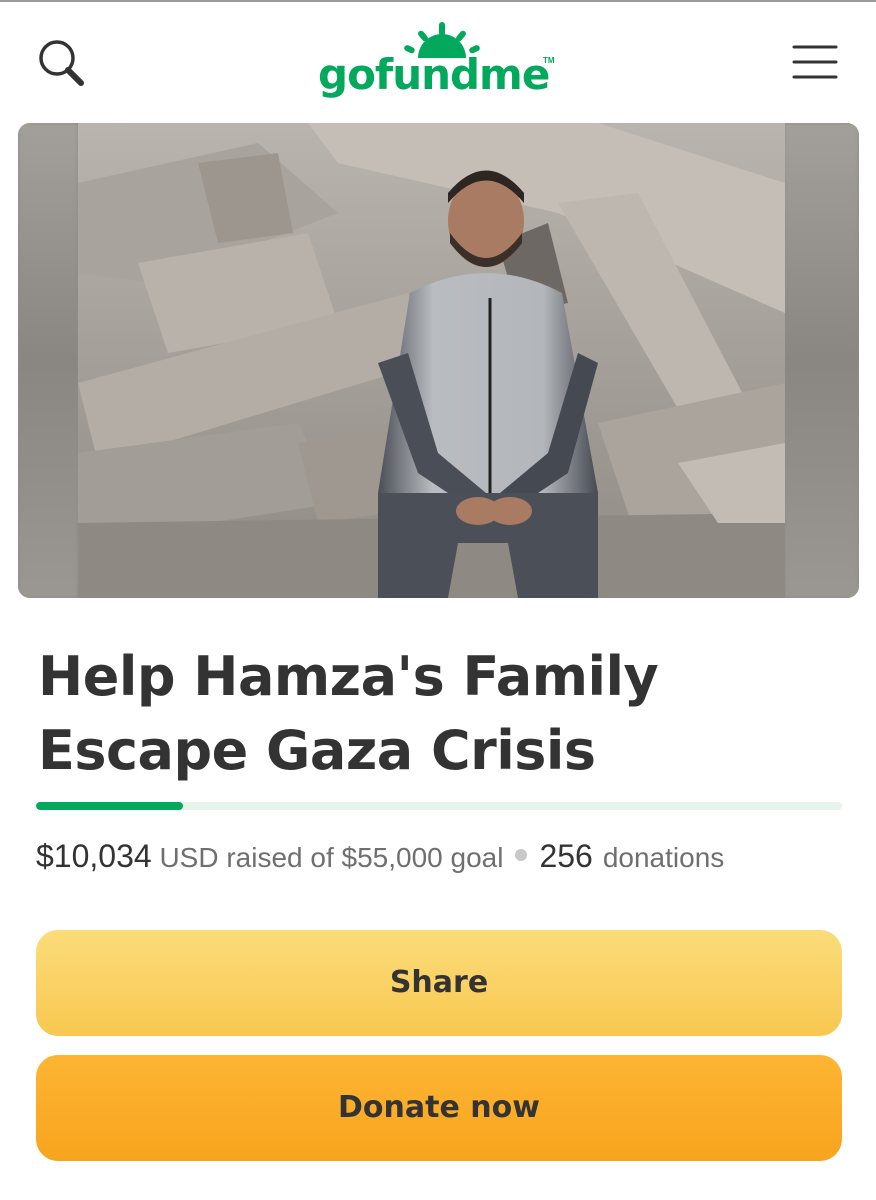  What do you see at coordinates (434, 74) in the screenshot?
I see `logo-wordmark: gofundme` at bounding box center [434, 74].